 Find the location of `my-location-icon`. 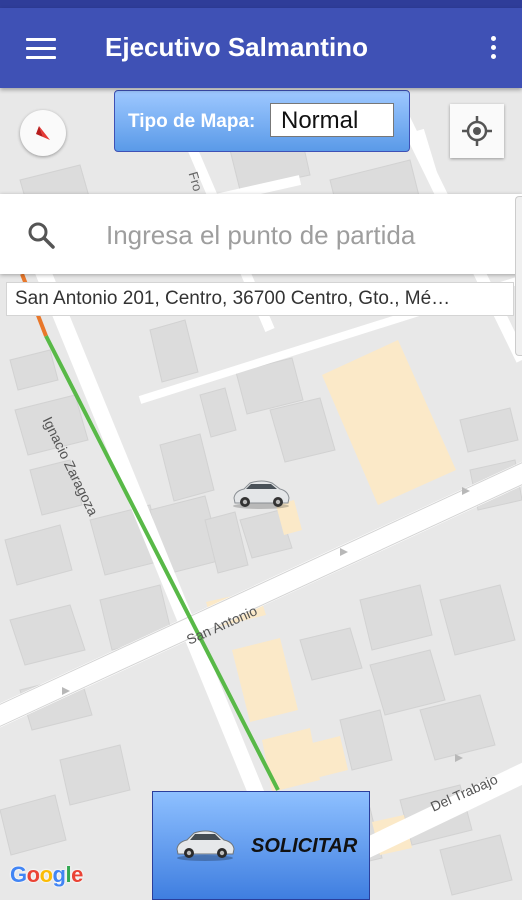

my-location-icon is located at coordinates (477, 131).